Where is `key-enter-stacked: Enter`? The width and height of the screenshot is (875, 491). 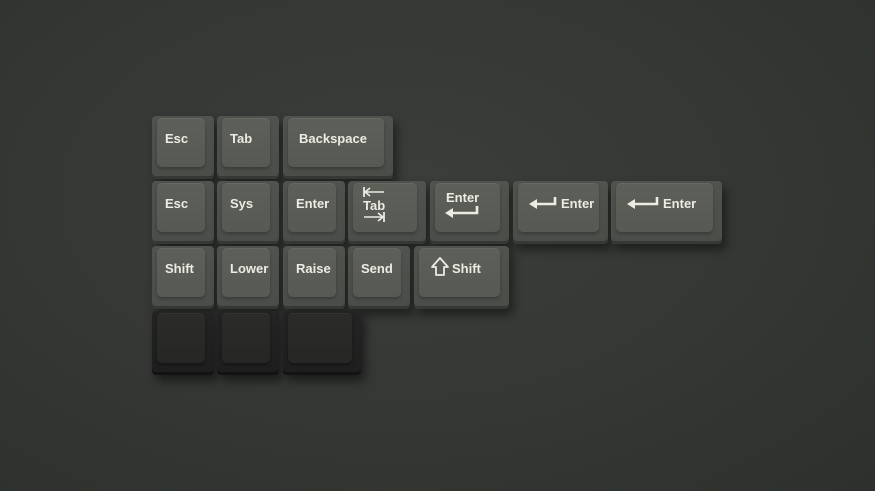 key-enter-stacked: Enter is located at coordinates (469, 212).